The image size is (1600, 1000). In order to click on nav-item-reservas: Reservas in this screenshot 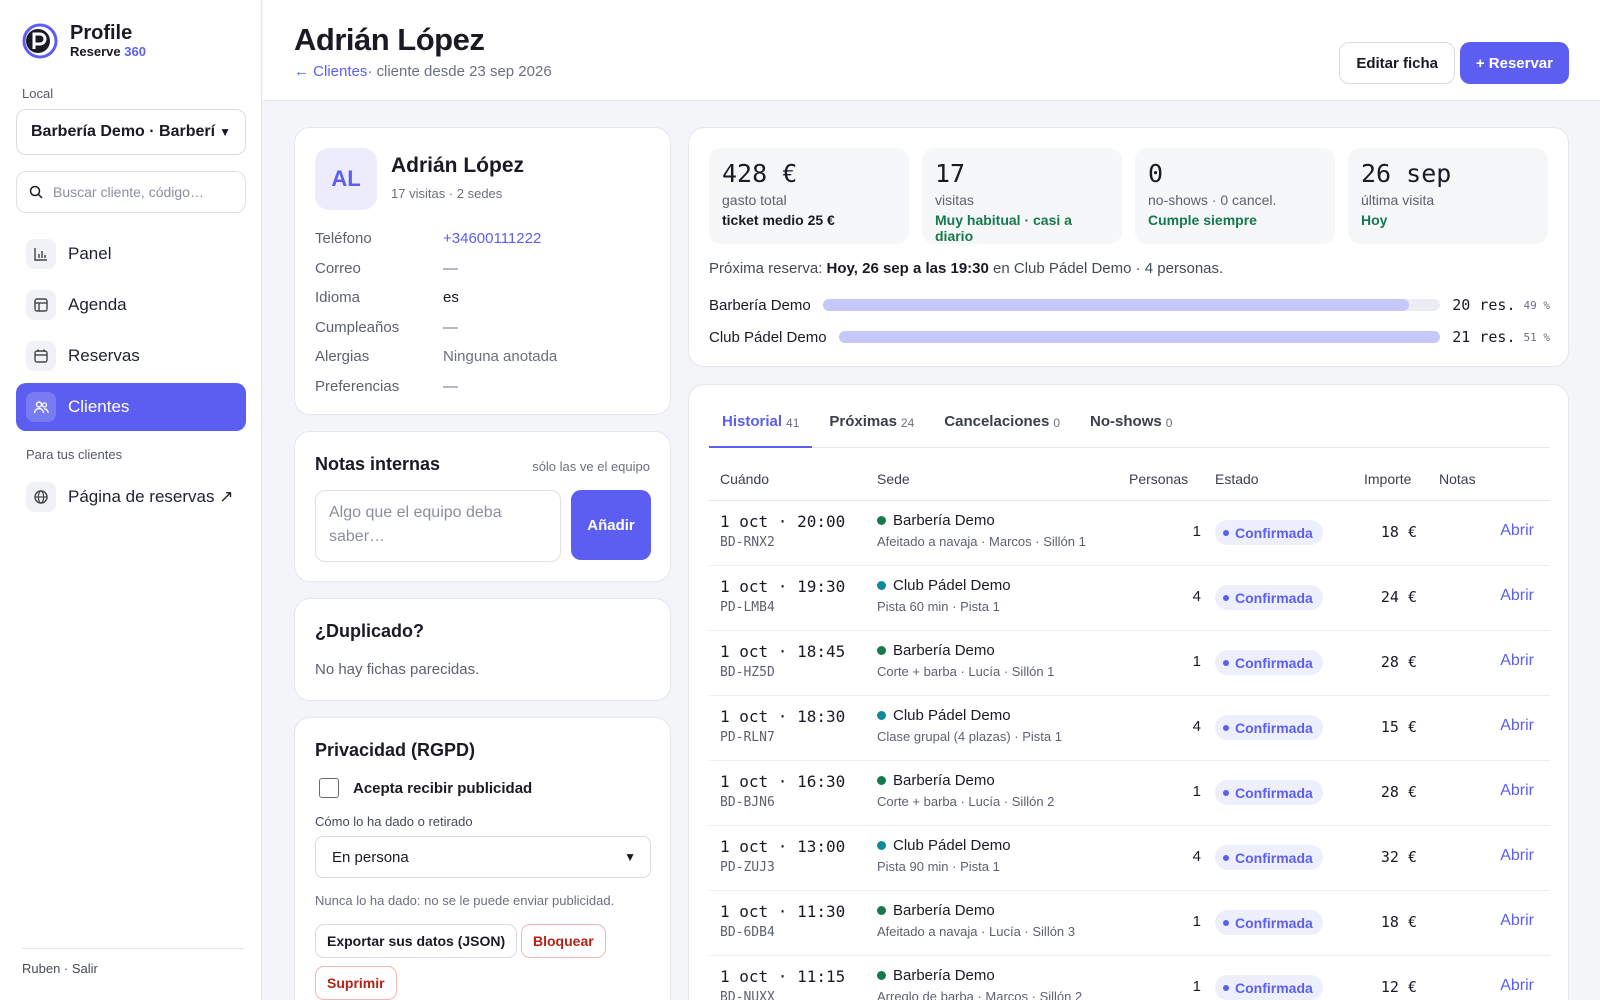, I will do `click(131, 356)`.